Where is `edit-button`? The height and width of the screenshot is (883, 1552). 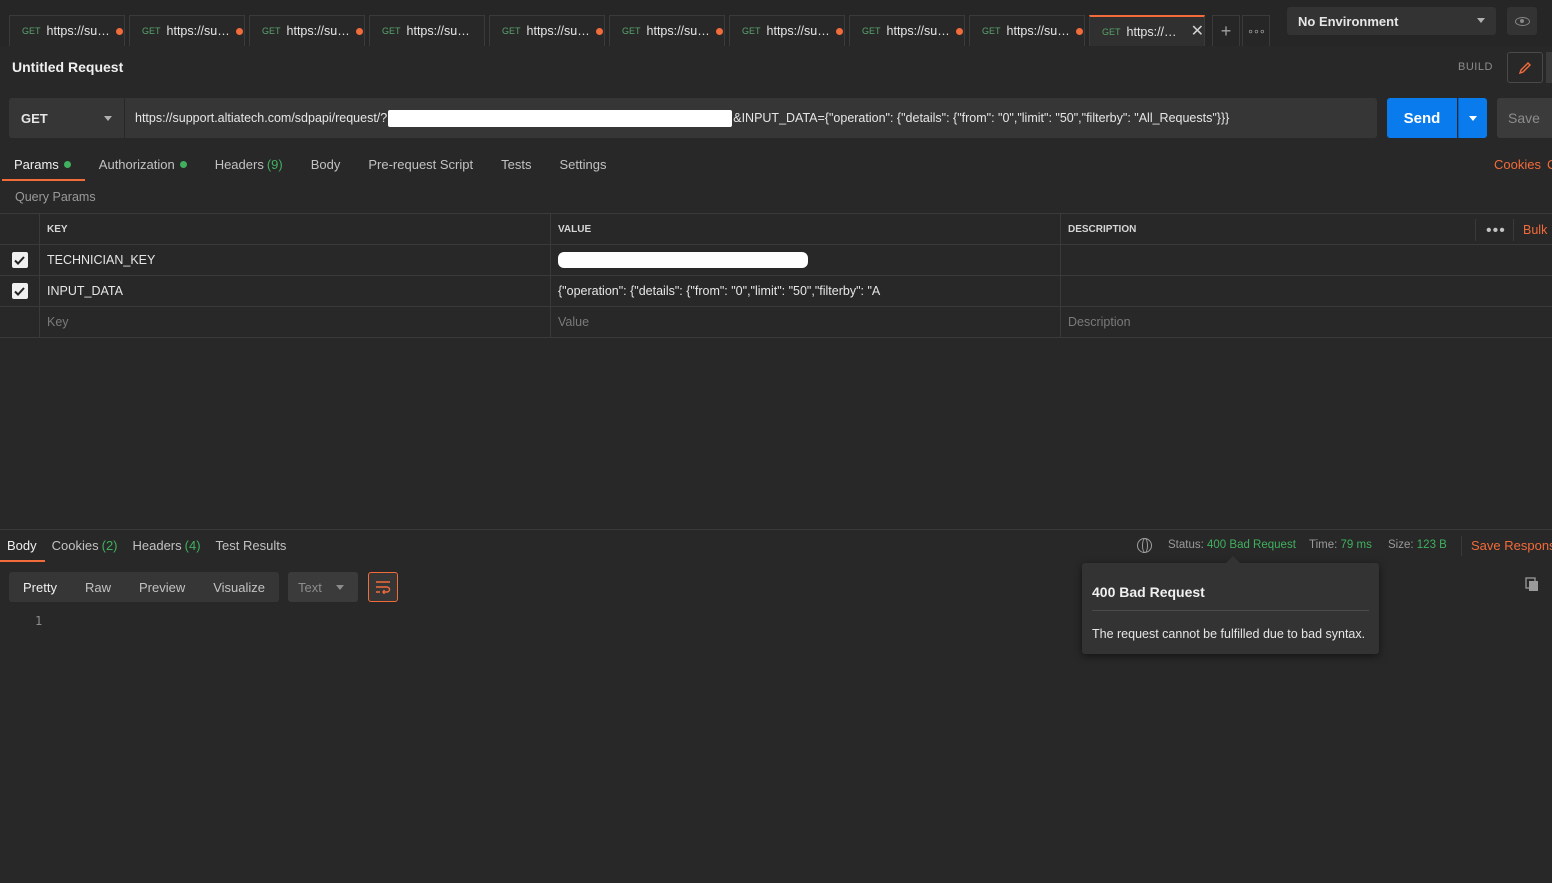
edit-button is located at coordinates (1525, 67).